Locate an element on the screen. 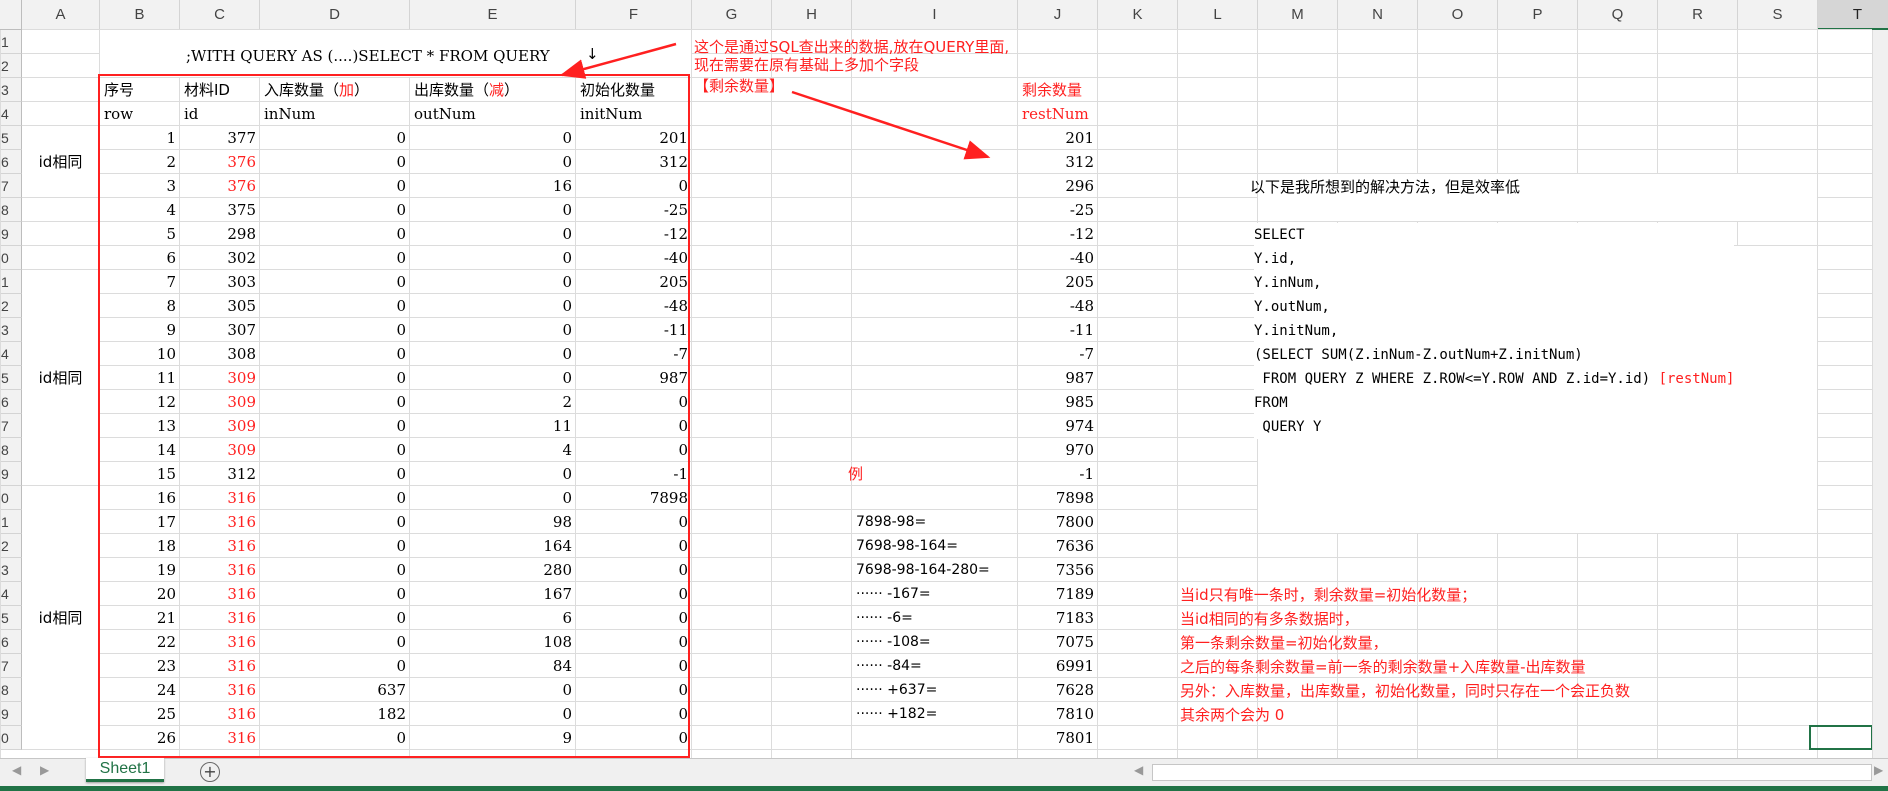  sql-rest-alias: [restNum] is located at coordinates (1696, 379).